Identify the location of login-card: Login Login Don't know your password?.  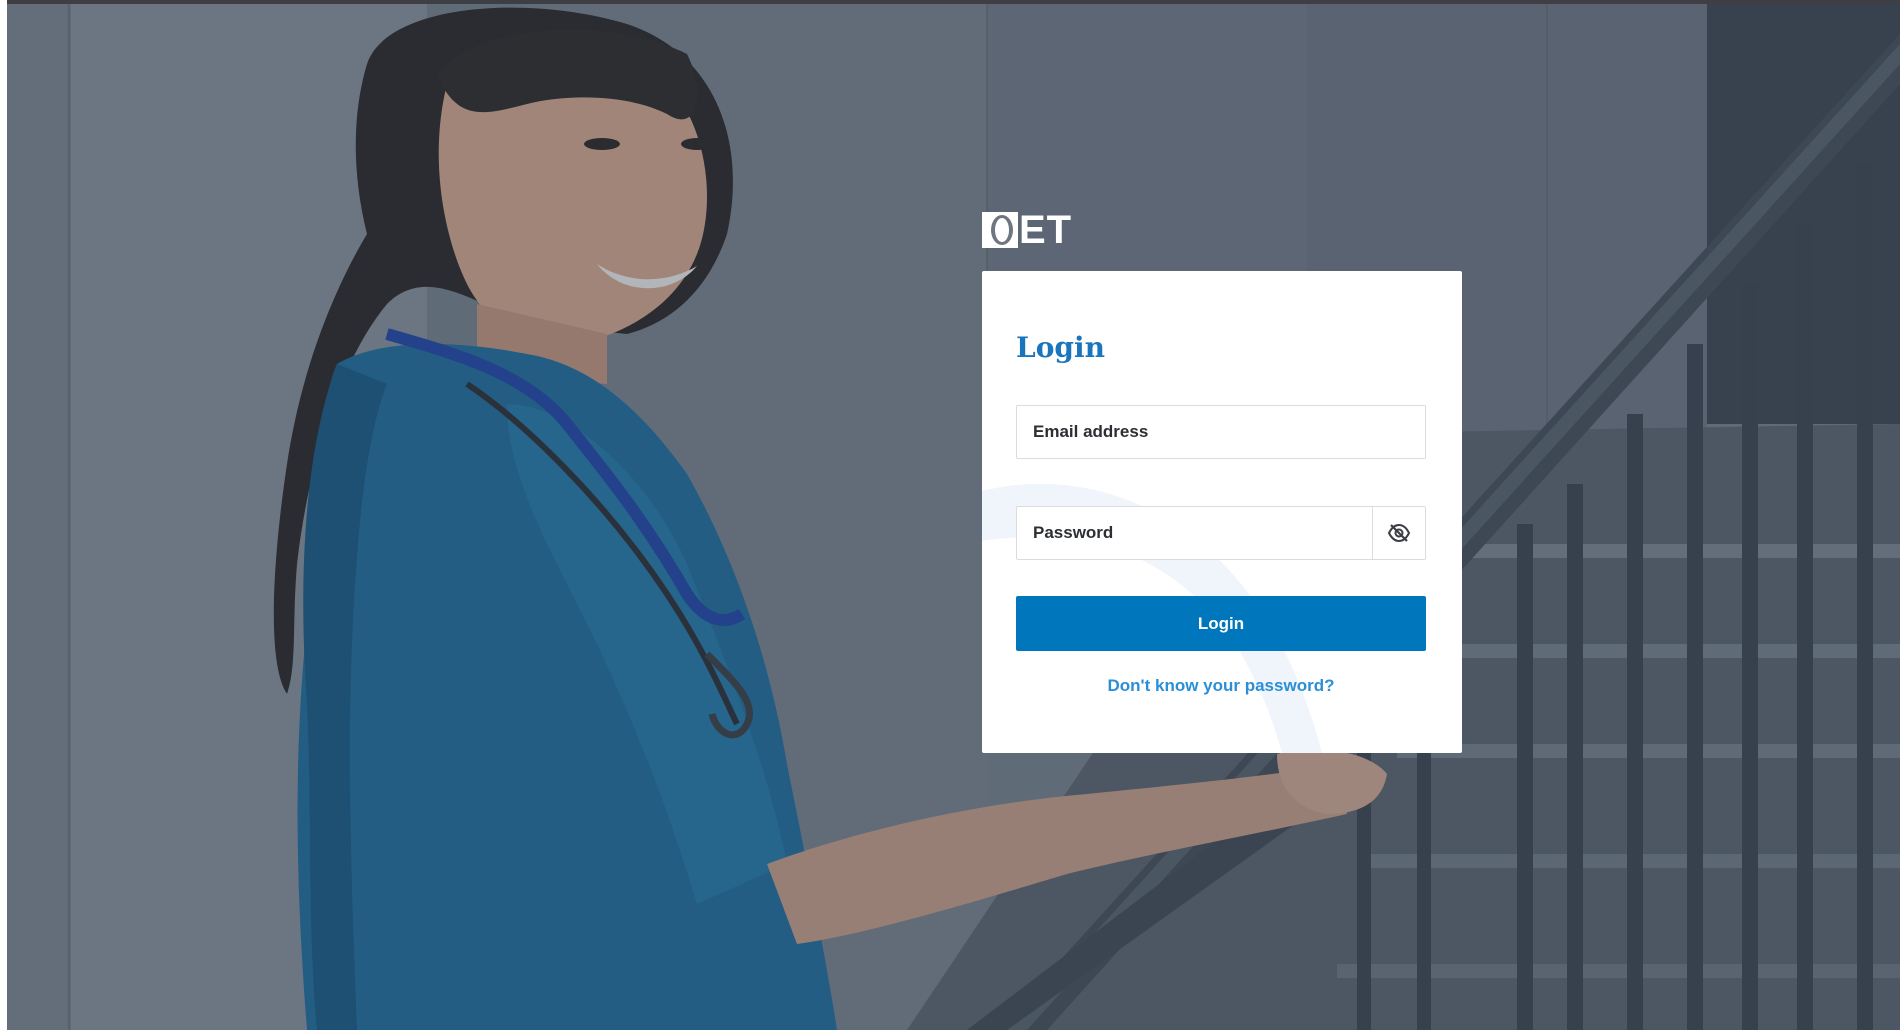
(1222, 512).